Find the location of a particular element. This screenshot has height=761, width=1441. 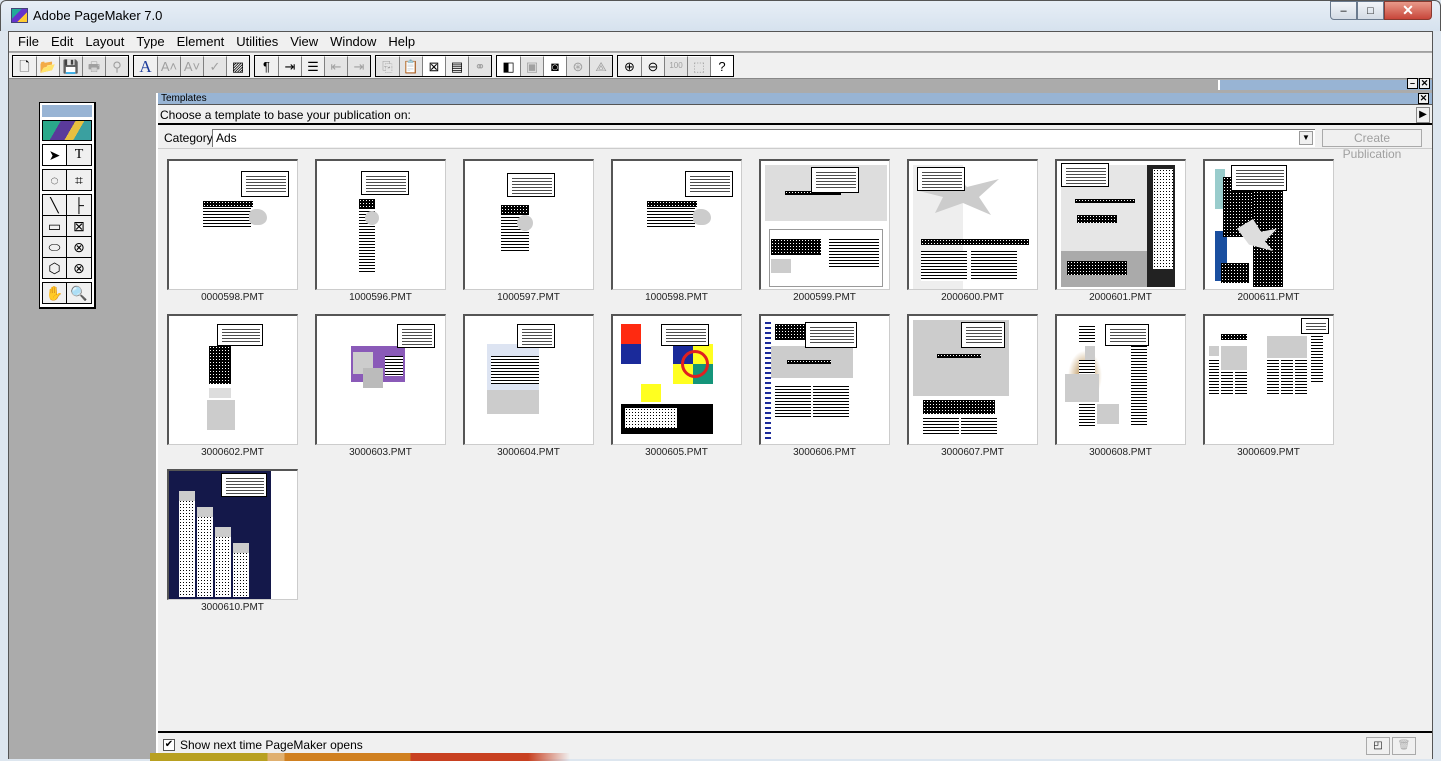

fit-page-icon: ⬚ is located at coordinates (698, 65).